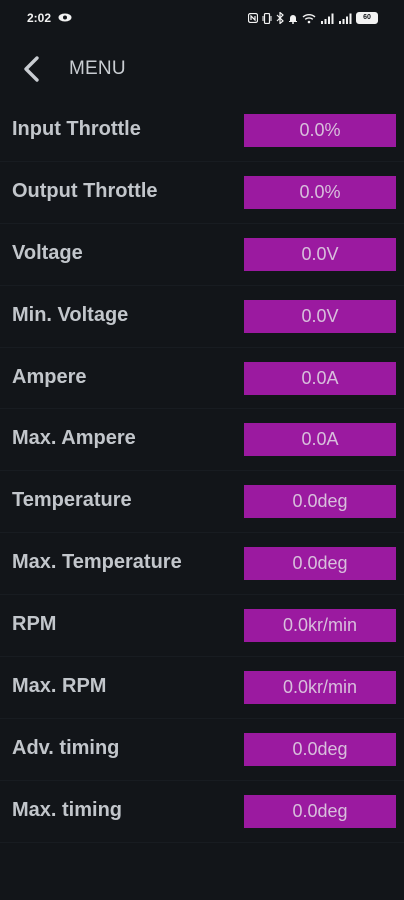 Image resolution: width=404 pixels, height=900 pixels. I want to click on bell-icon, so click(293, 19).